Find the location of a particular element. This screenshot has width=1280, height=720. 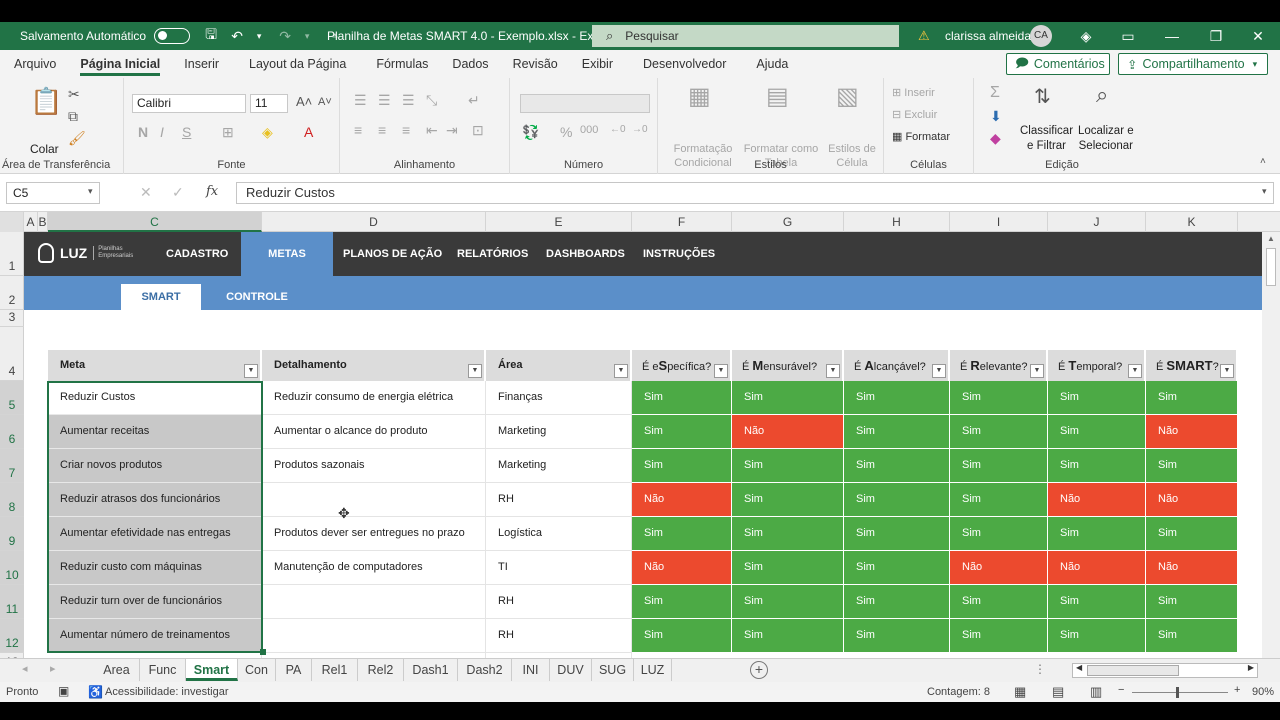

font-name-select: Calibri is located at coordinates (189, 103).